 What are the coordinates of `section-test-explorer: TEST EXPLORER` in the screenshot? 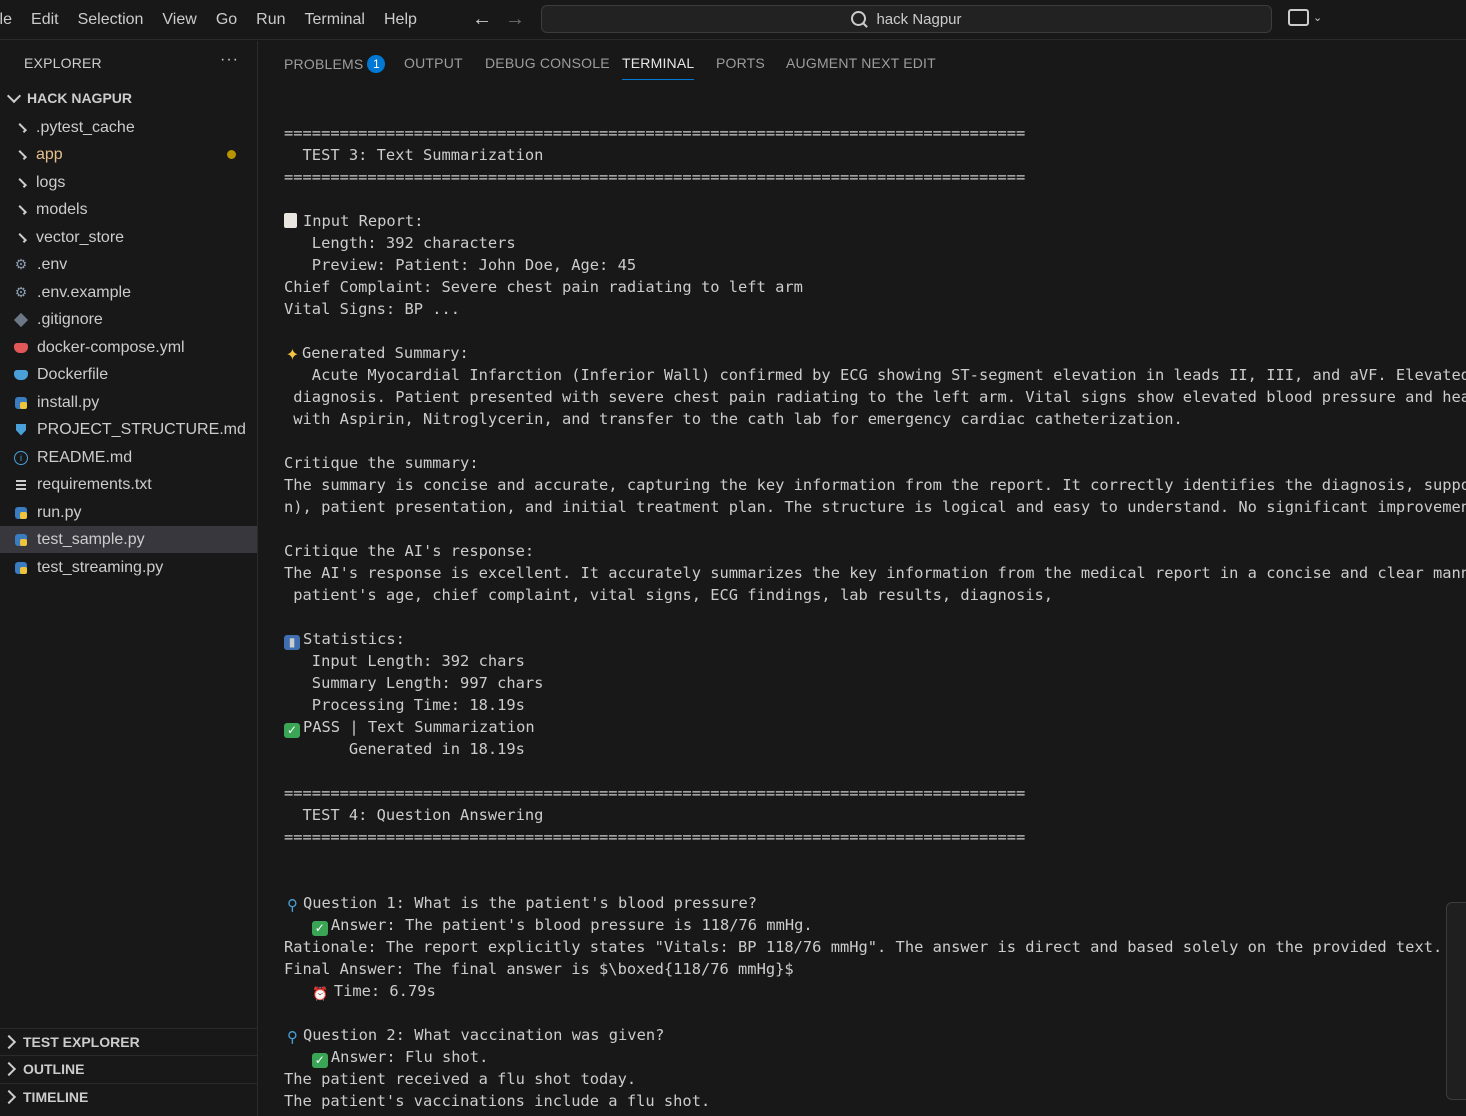 It's located at (128, 1041).